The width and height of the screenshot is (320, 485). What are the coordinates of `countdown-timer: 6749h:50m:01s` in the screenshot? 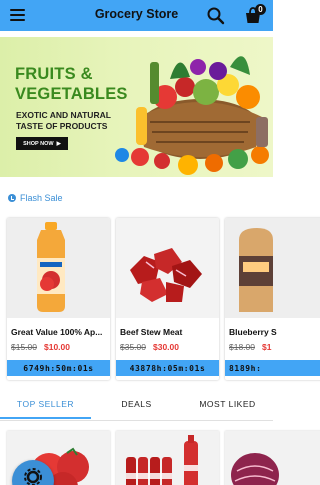 It's located at (58, 368).